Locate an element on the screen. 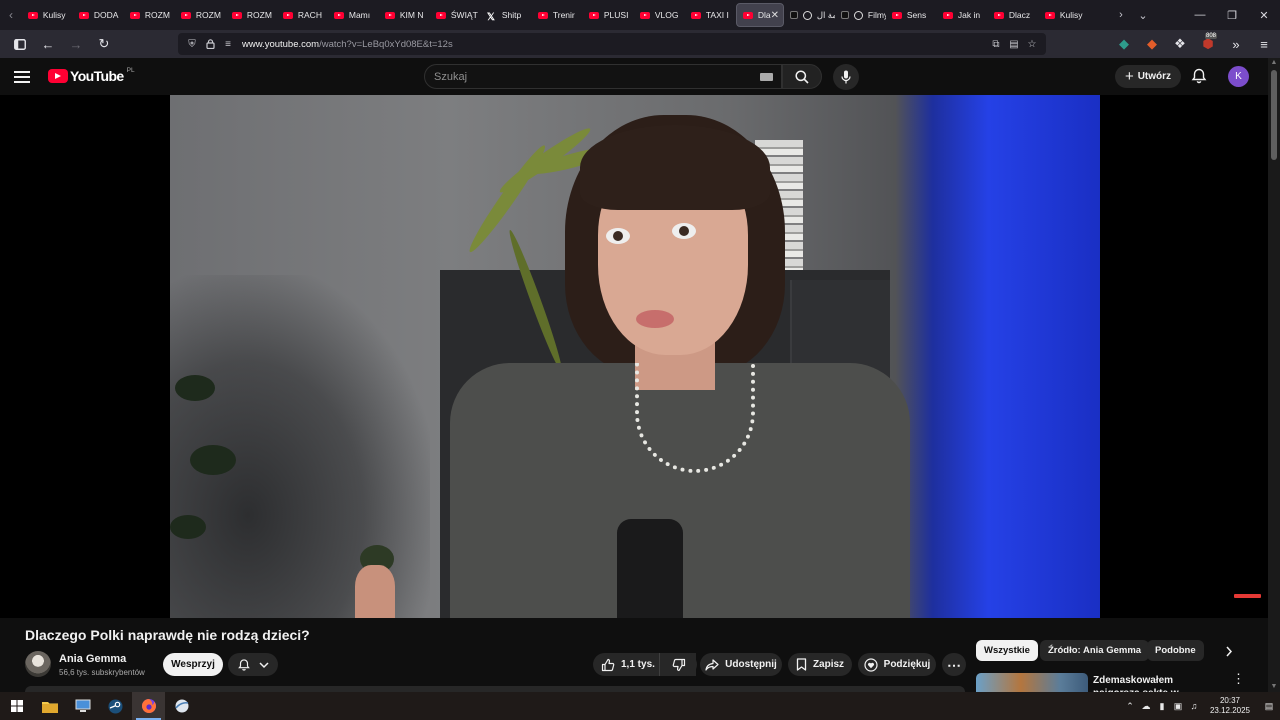 The height and width of the screenshot is (720, 1280). account-avatar: K is located at coordinates (1238, 76).